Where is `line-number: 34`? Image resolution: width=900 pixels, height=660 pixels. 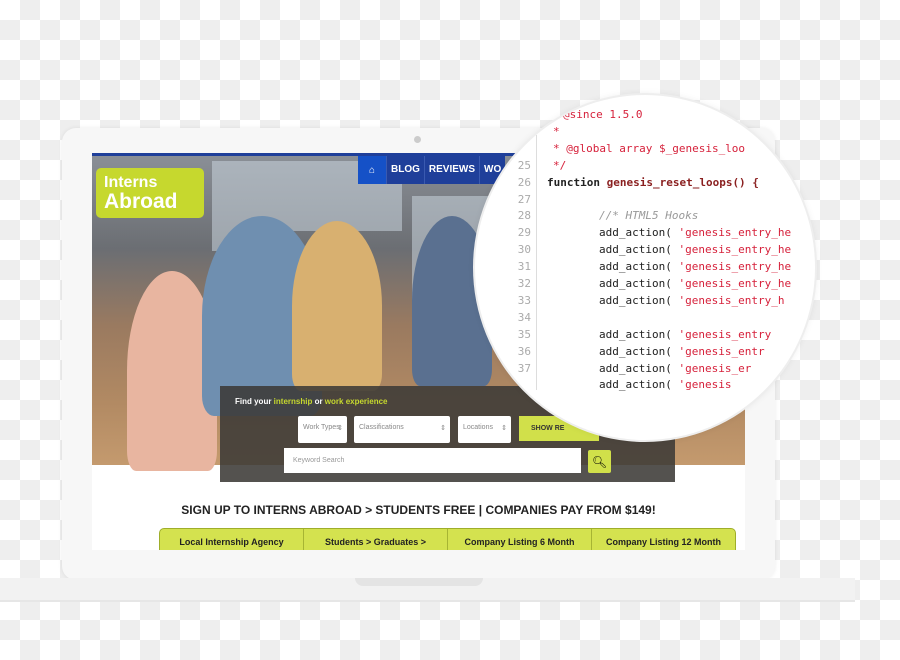 line-number: 34 is located at coordinates (524, 317).